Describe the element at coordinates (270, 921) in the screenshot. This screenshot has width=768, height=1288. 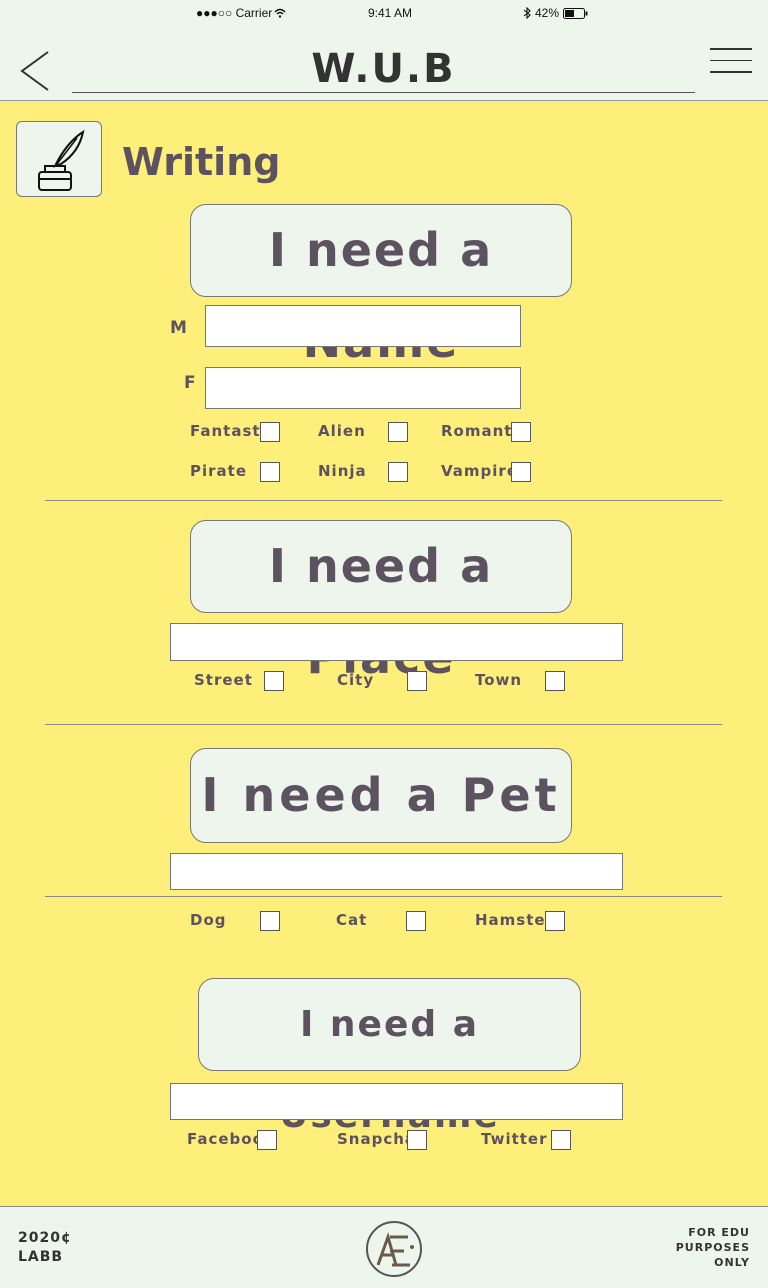
I see `checkbox-dog` at that location.